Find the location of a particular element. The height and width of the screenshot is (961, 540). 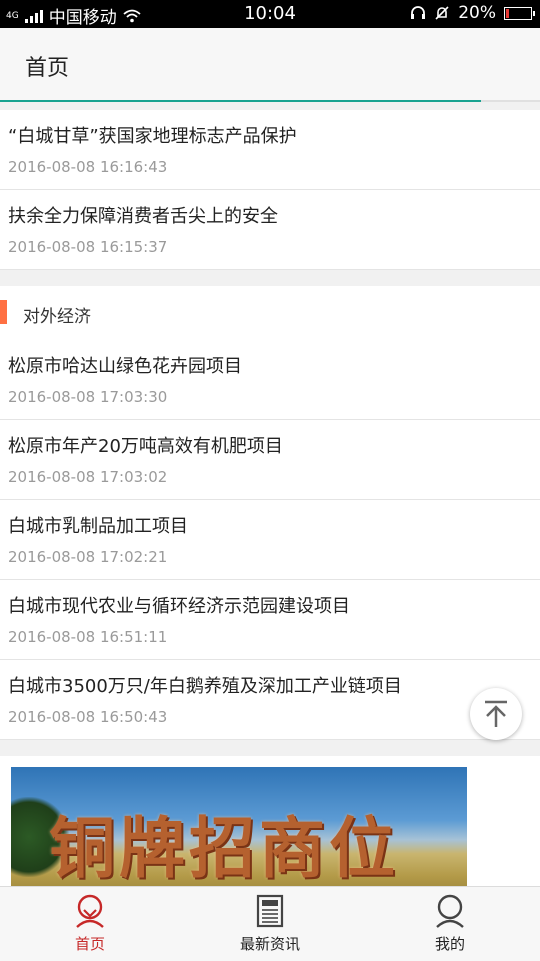

battery-level is located at coordinates (508, 13).